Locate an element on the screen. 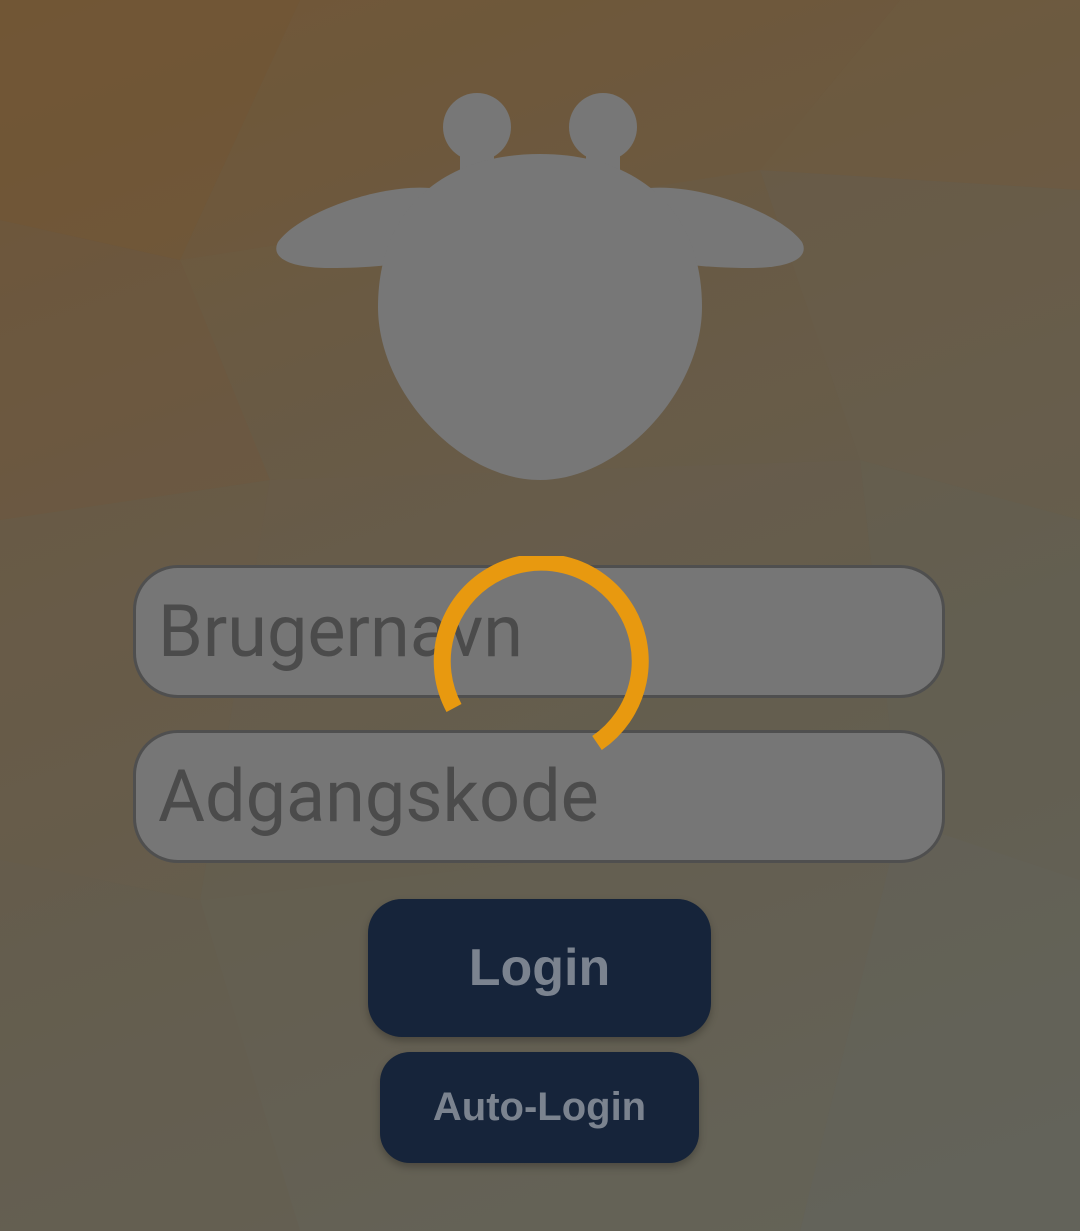 This screenshot has height=1231, width=1080. password-input is located at coordinates (539, 796).